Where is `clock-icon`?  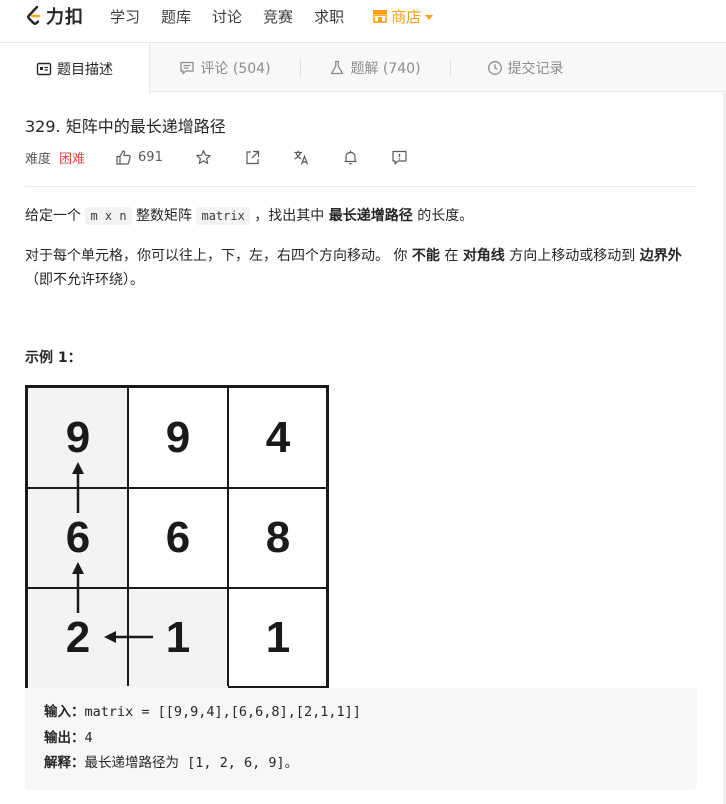 clock-icon is located at coordinates (494, 68).